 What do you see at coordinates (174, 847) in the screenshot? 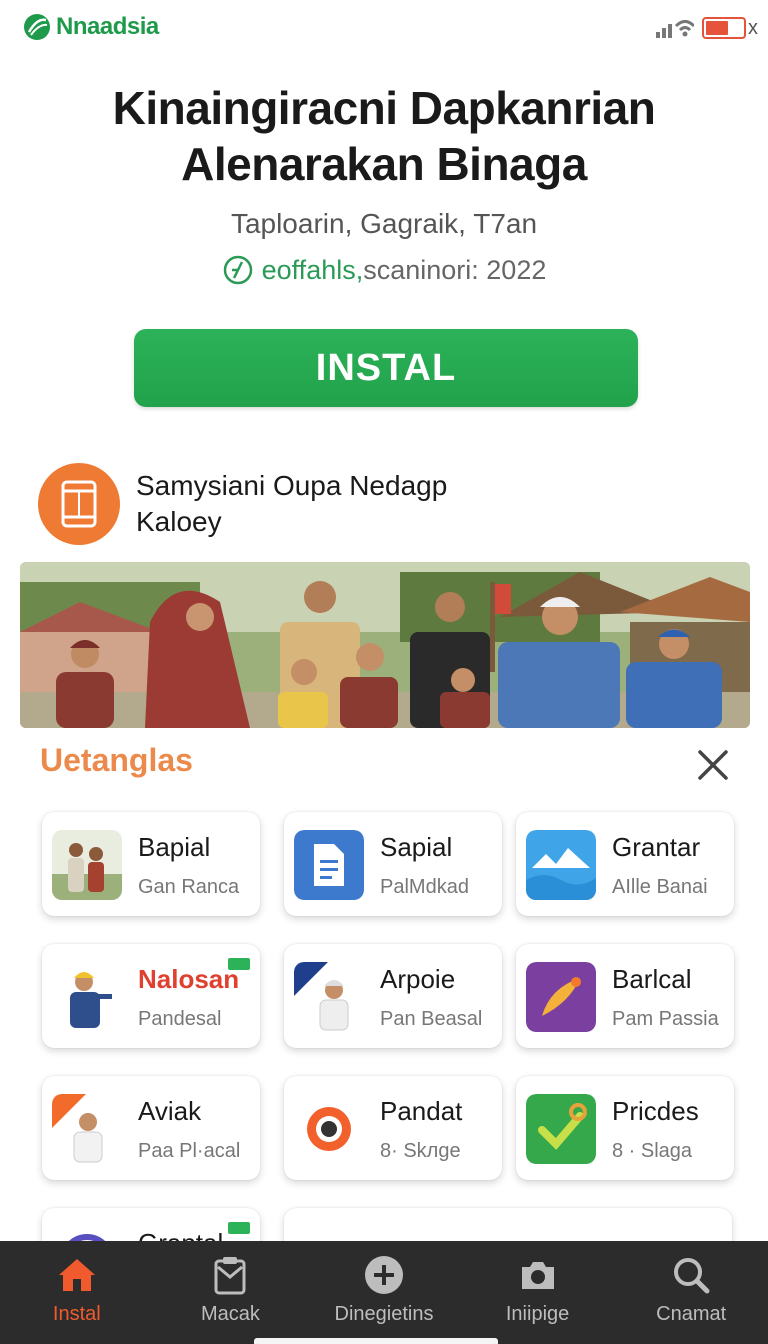
I see `app-card-name: Bapial` at bounding box center [174, 847].